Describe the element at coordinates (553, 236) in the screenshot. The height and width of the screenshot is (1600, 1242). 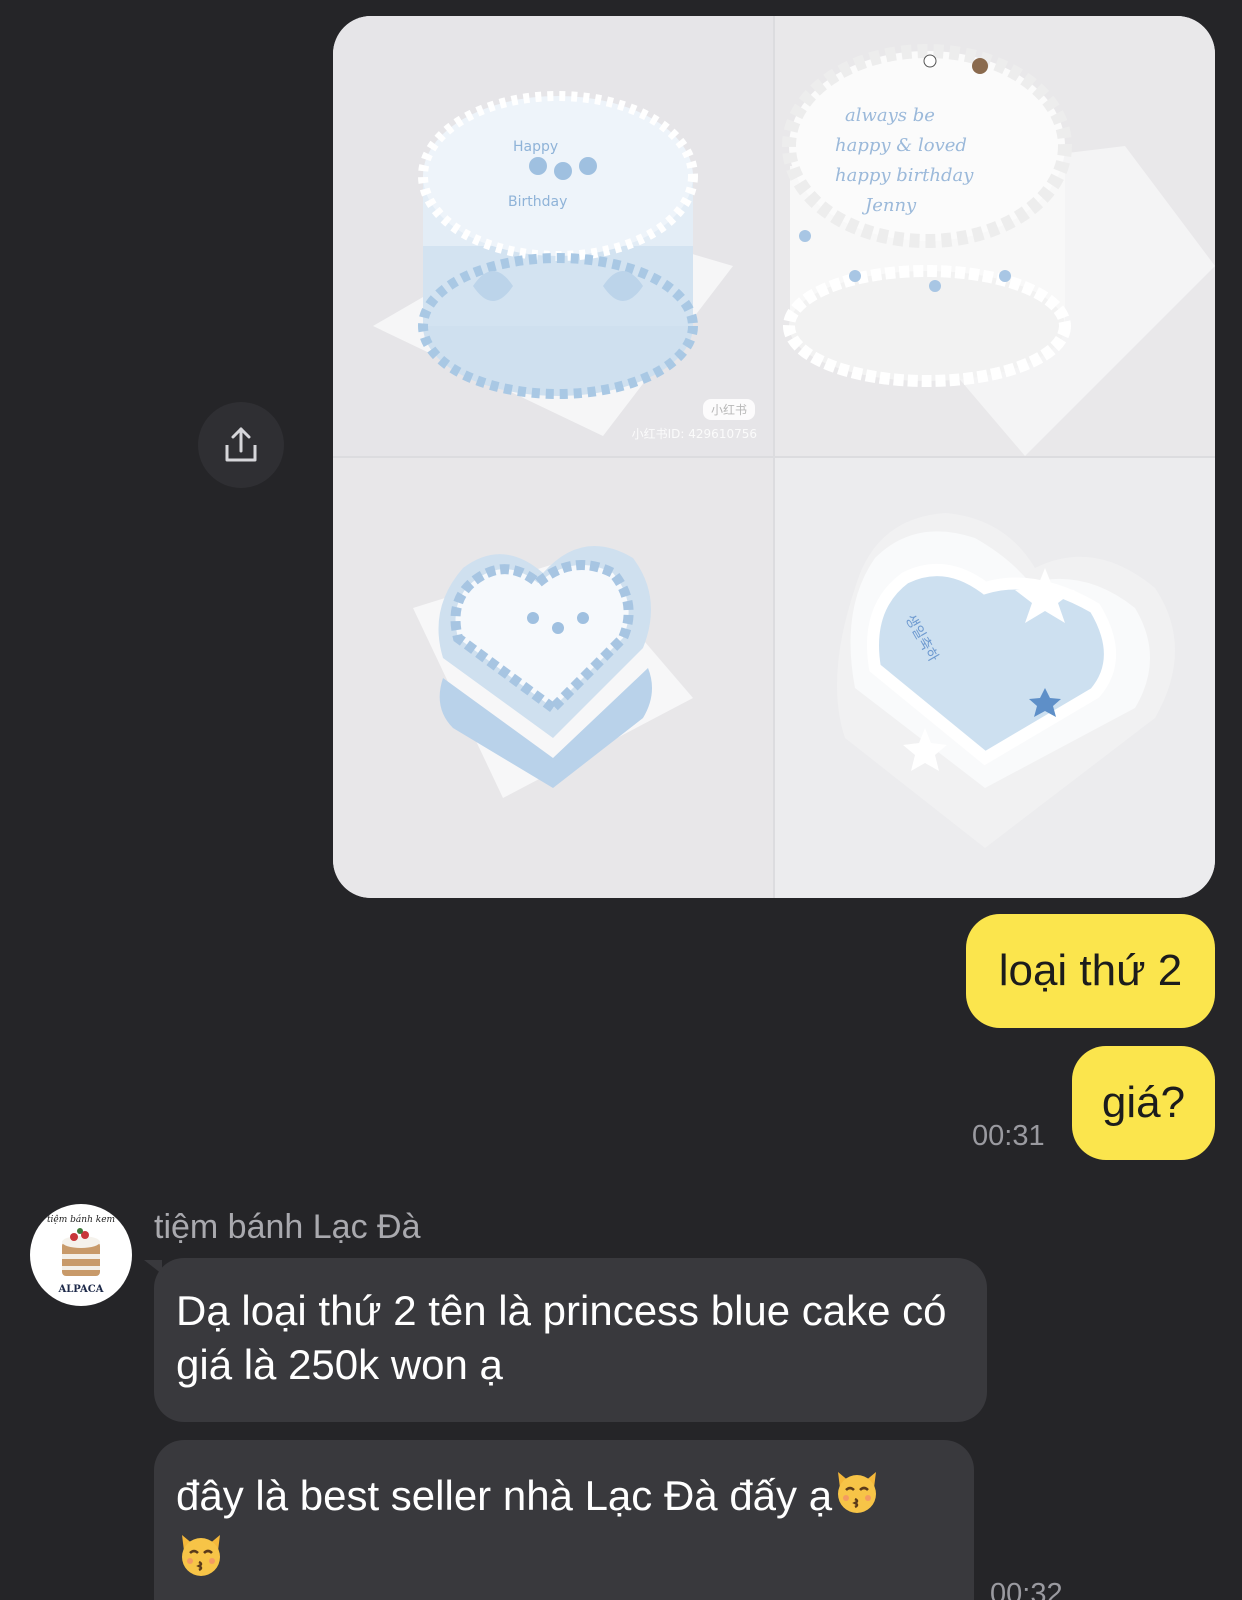
I see `photo-round-blue-birthday-cake: Happy Birthday 小红书 小红书ID: 429610756` at that location.